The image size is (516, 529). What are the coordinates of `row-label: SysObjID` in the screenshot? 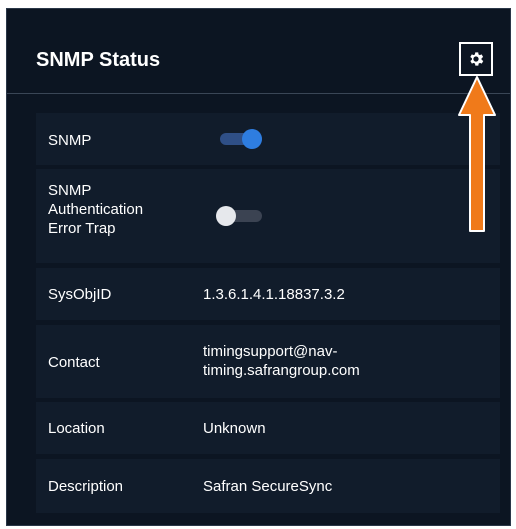 It's located at (80, 294).